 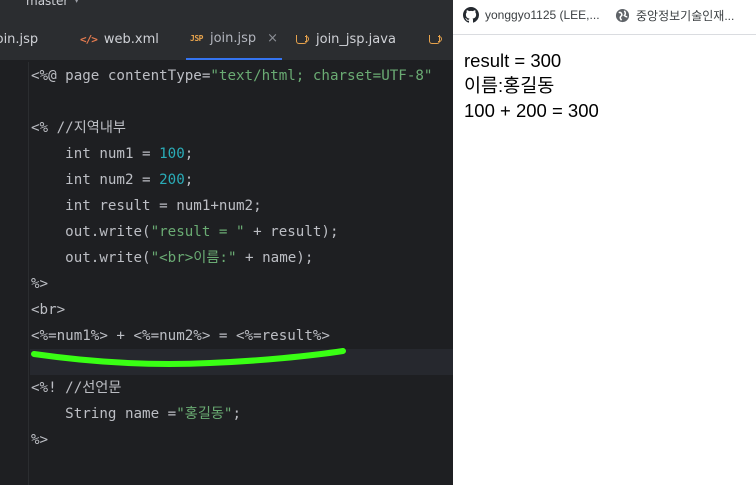 What do you see at coordinates (47, 4) in the screenshot?
I see `branch-name: master` at bounding box center [47, 4].